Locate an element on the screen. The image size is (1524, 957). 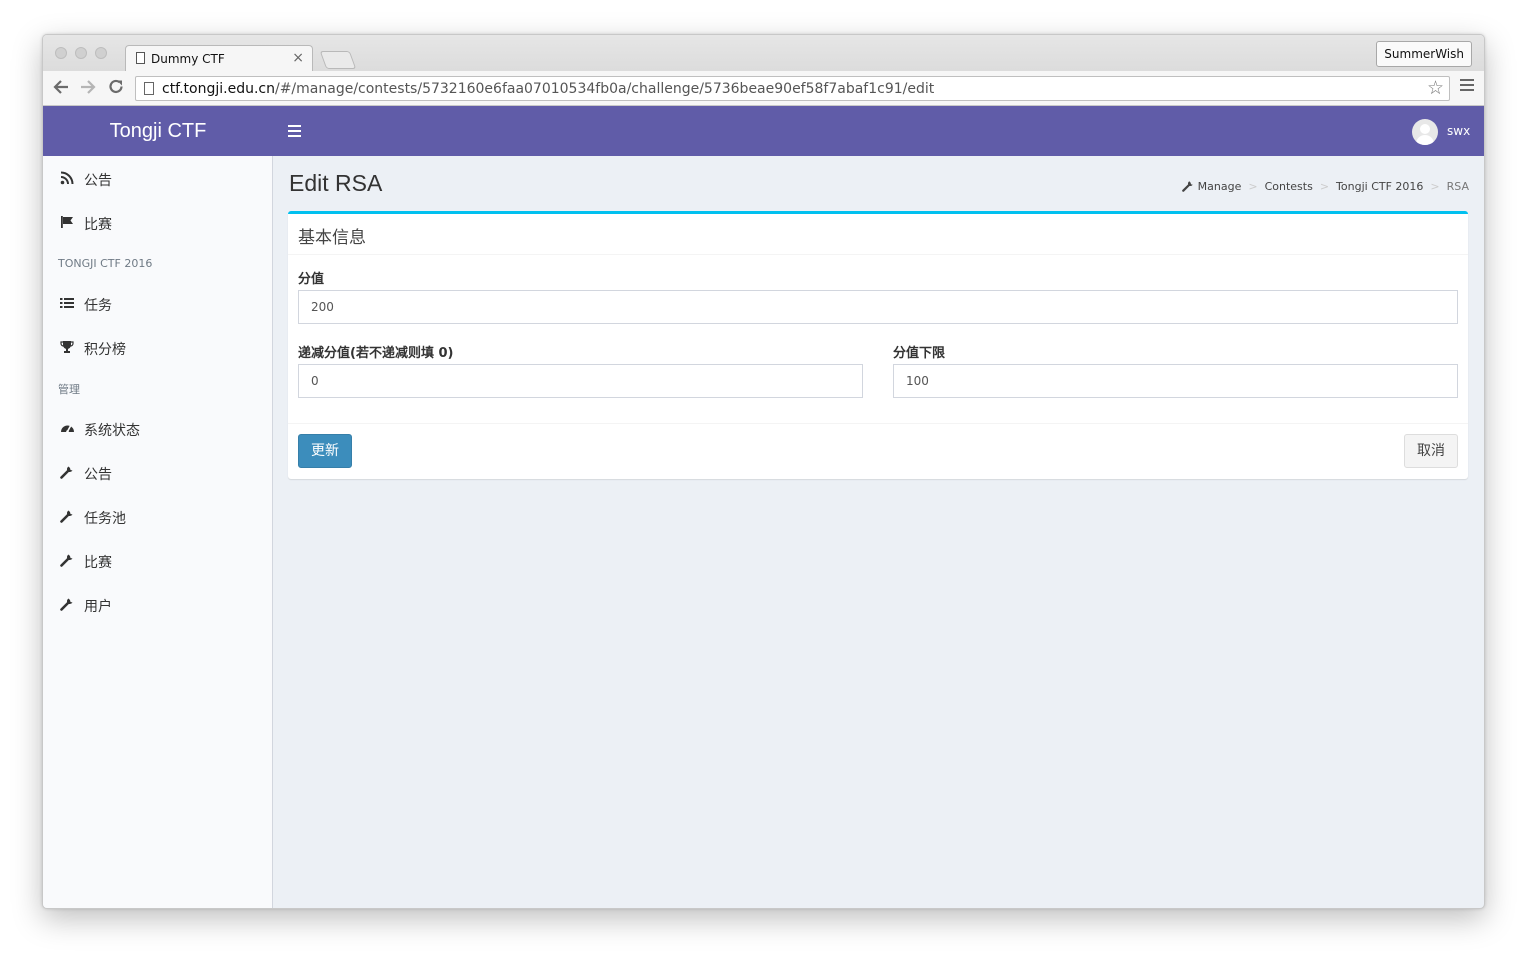
tab-close-icon: × is located at coordinates (298, 58).